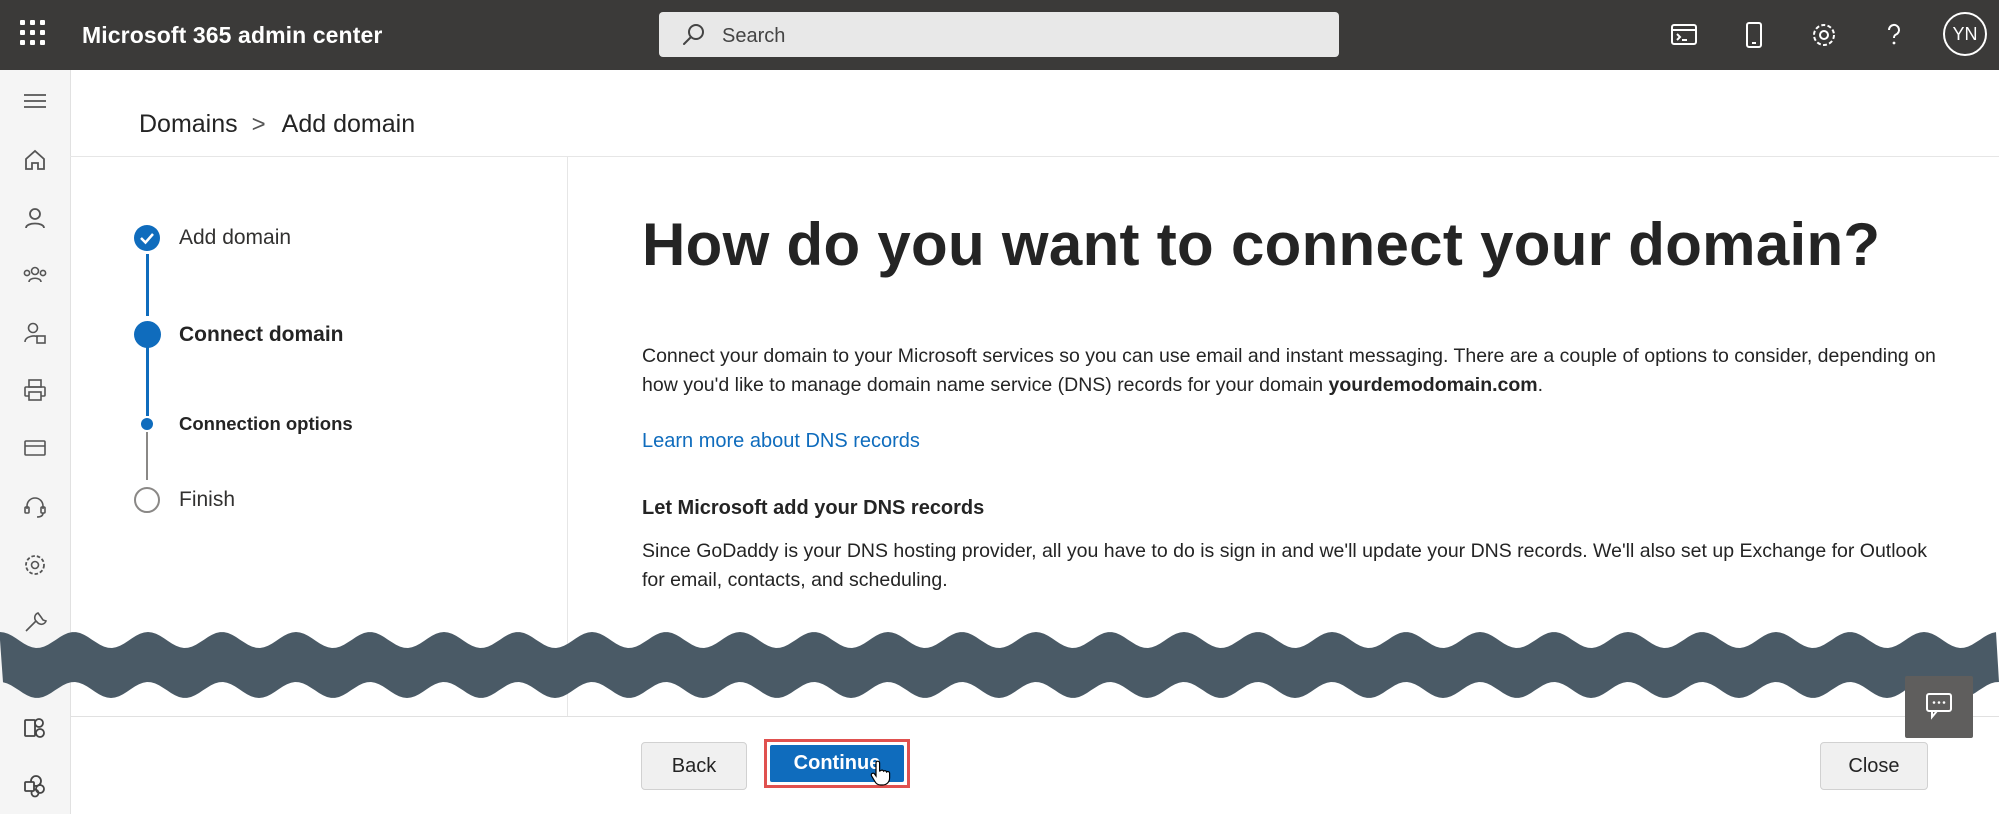 This screenshot has height=814, width=1999. I want to click on user-roles-icon, so click(35, 333).